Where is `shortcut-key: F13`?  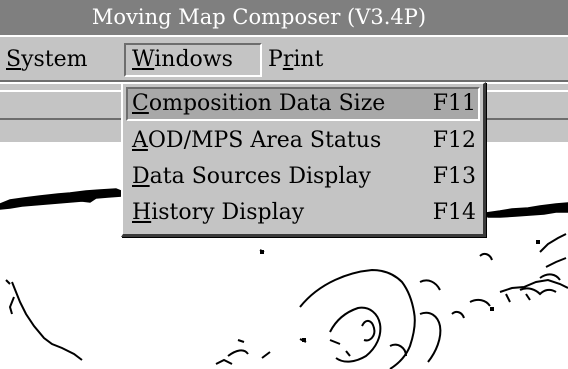
shortcut-key: F13 is located at coordinates (454, 176).